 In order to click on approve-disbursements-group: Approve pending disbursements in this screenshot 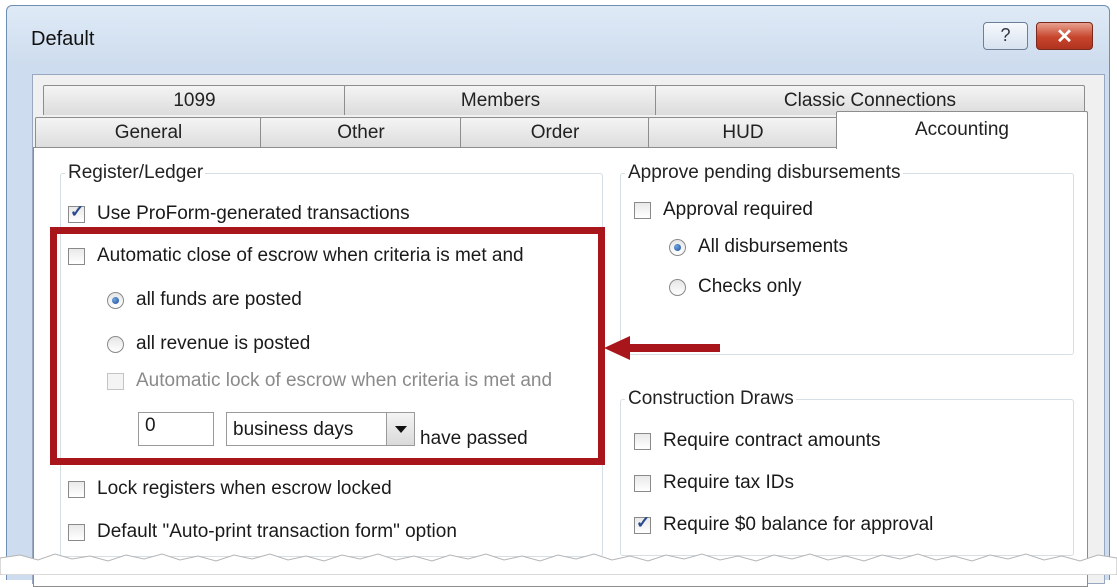, I will do `click(847, 258)`.